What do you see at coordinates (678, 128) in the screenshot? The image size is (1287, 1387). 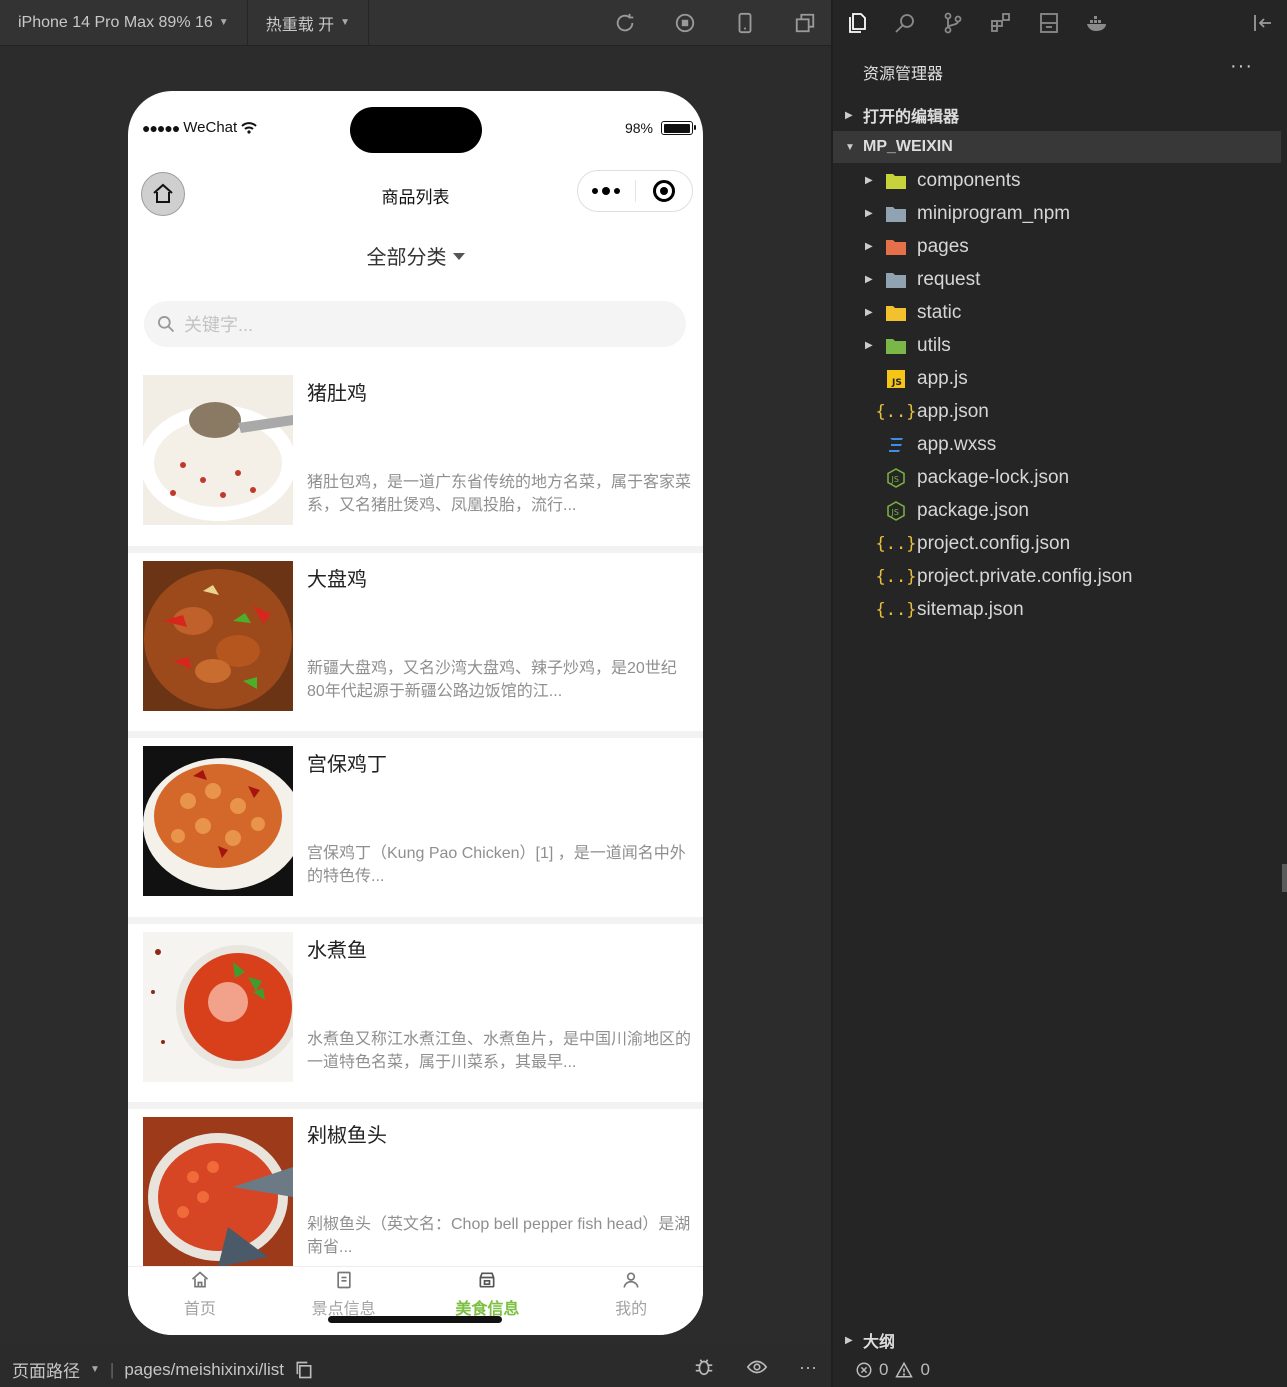 I see `battery-icon` at bounding box center [678, 128].